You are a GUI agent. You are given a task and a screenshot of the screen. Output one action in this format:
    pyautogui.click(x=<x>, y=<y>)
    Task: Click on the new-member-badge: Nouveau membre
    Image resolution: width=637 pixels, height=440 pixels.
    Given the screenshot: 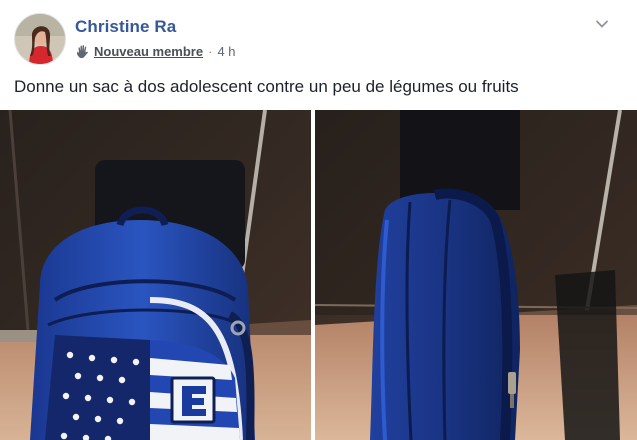 What is the action you would take?
    pyautogui.click(x=148, y=51)
    